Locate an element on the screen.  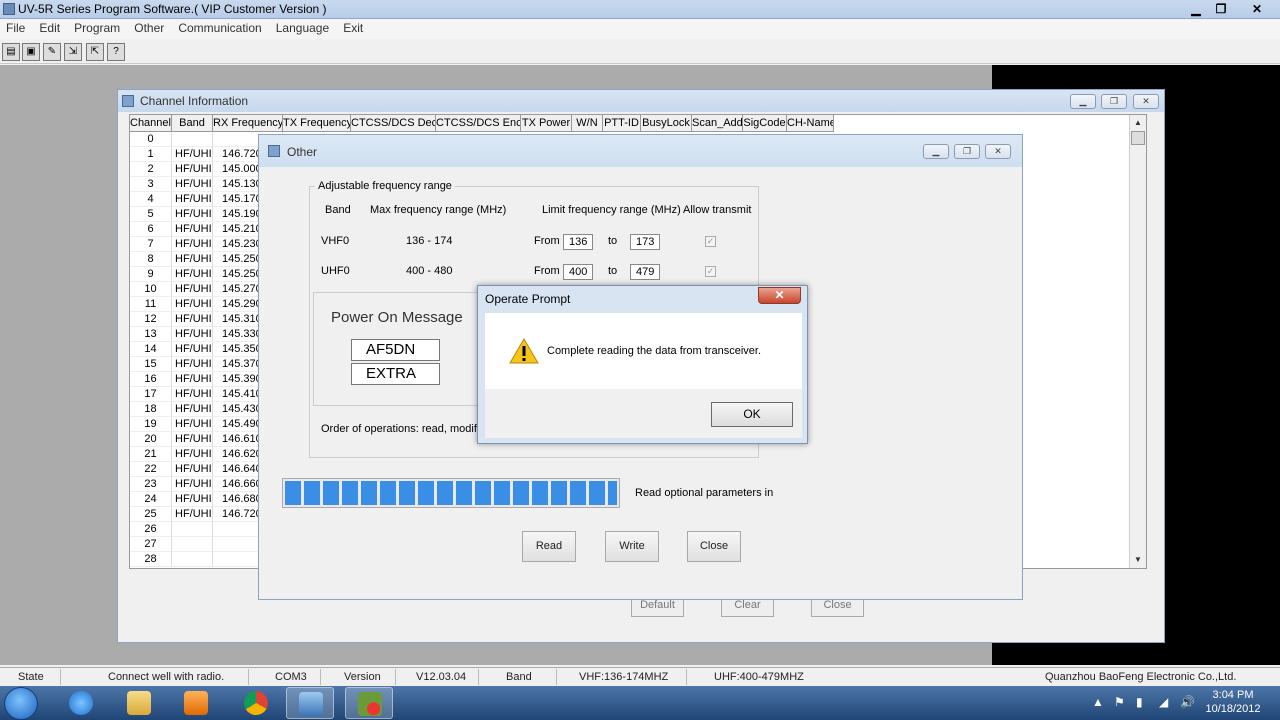
vhf-to-field: 173 is located at coordinates (645, 242).